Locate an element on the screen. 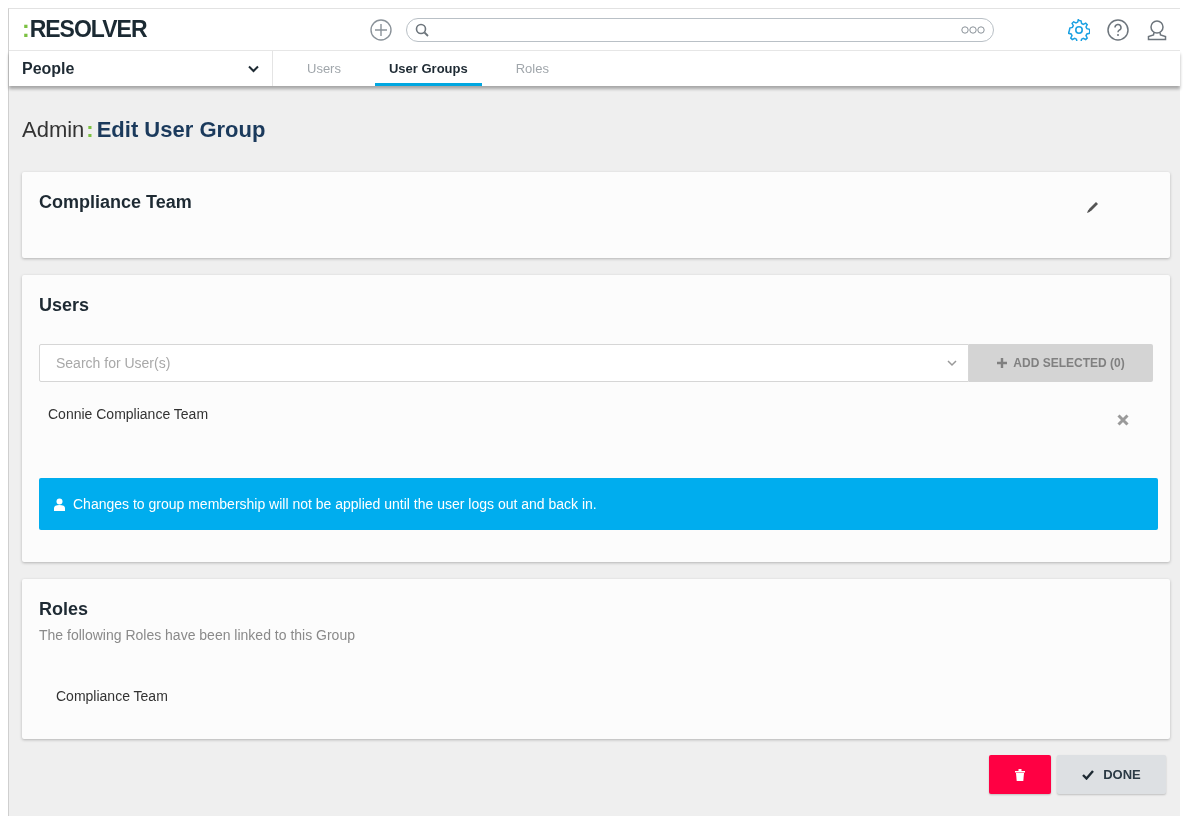 Image resolution: width=1188 pixels, height=816 pixels. plus-icon is located at coordinates (1002, 363).